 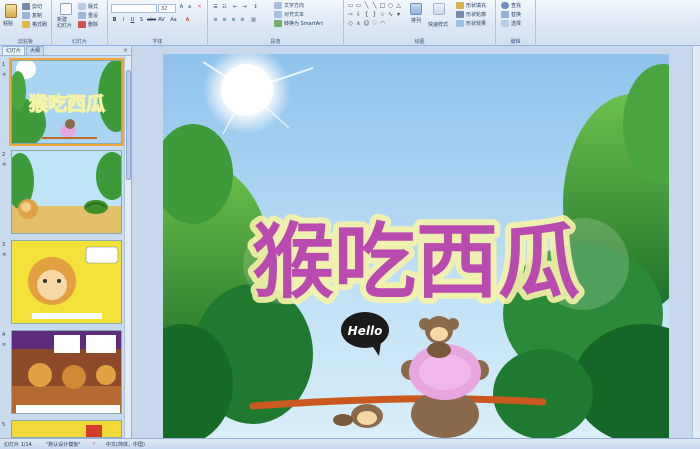 I want to click on line-shape-icon: ╲, so click(x=366, y=5).